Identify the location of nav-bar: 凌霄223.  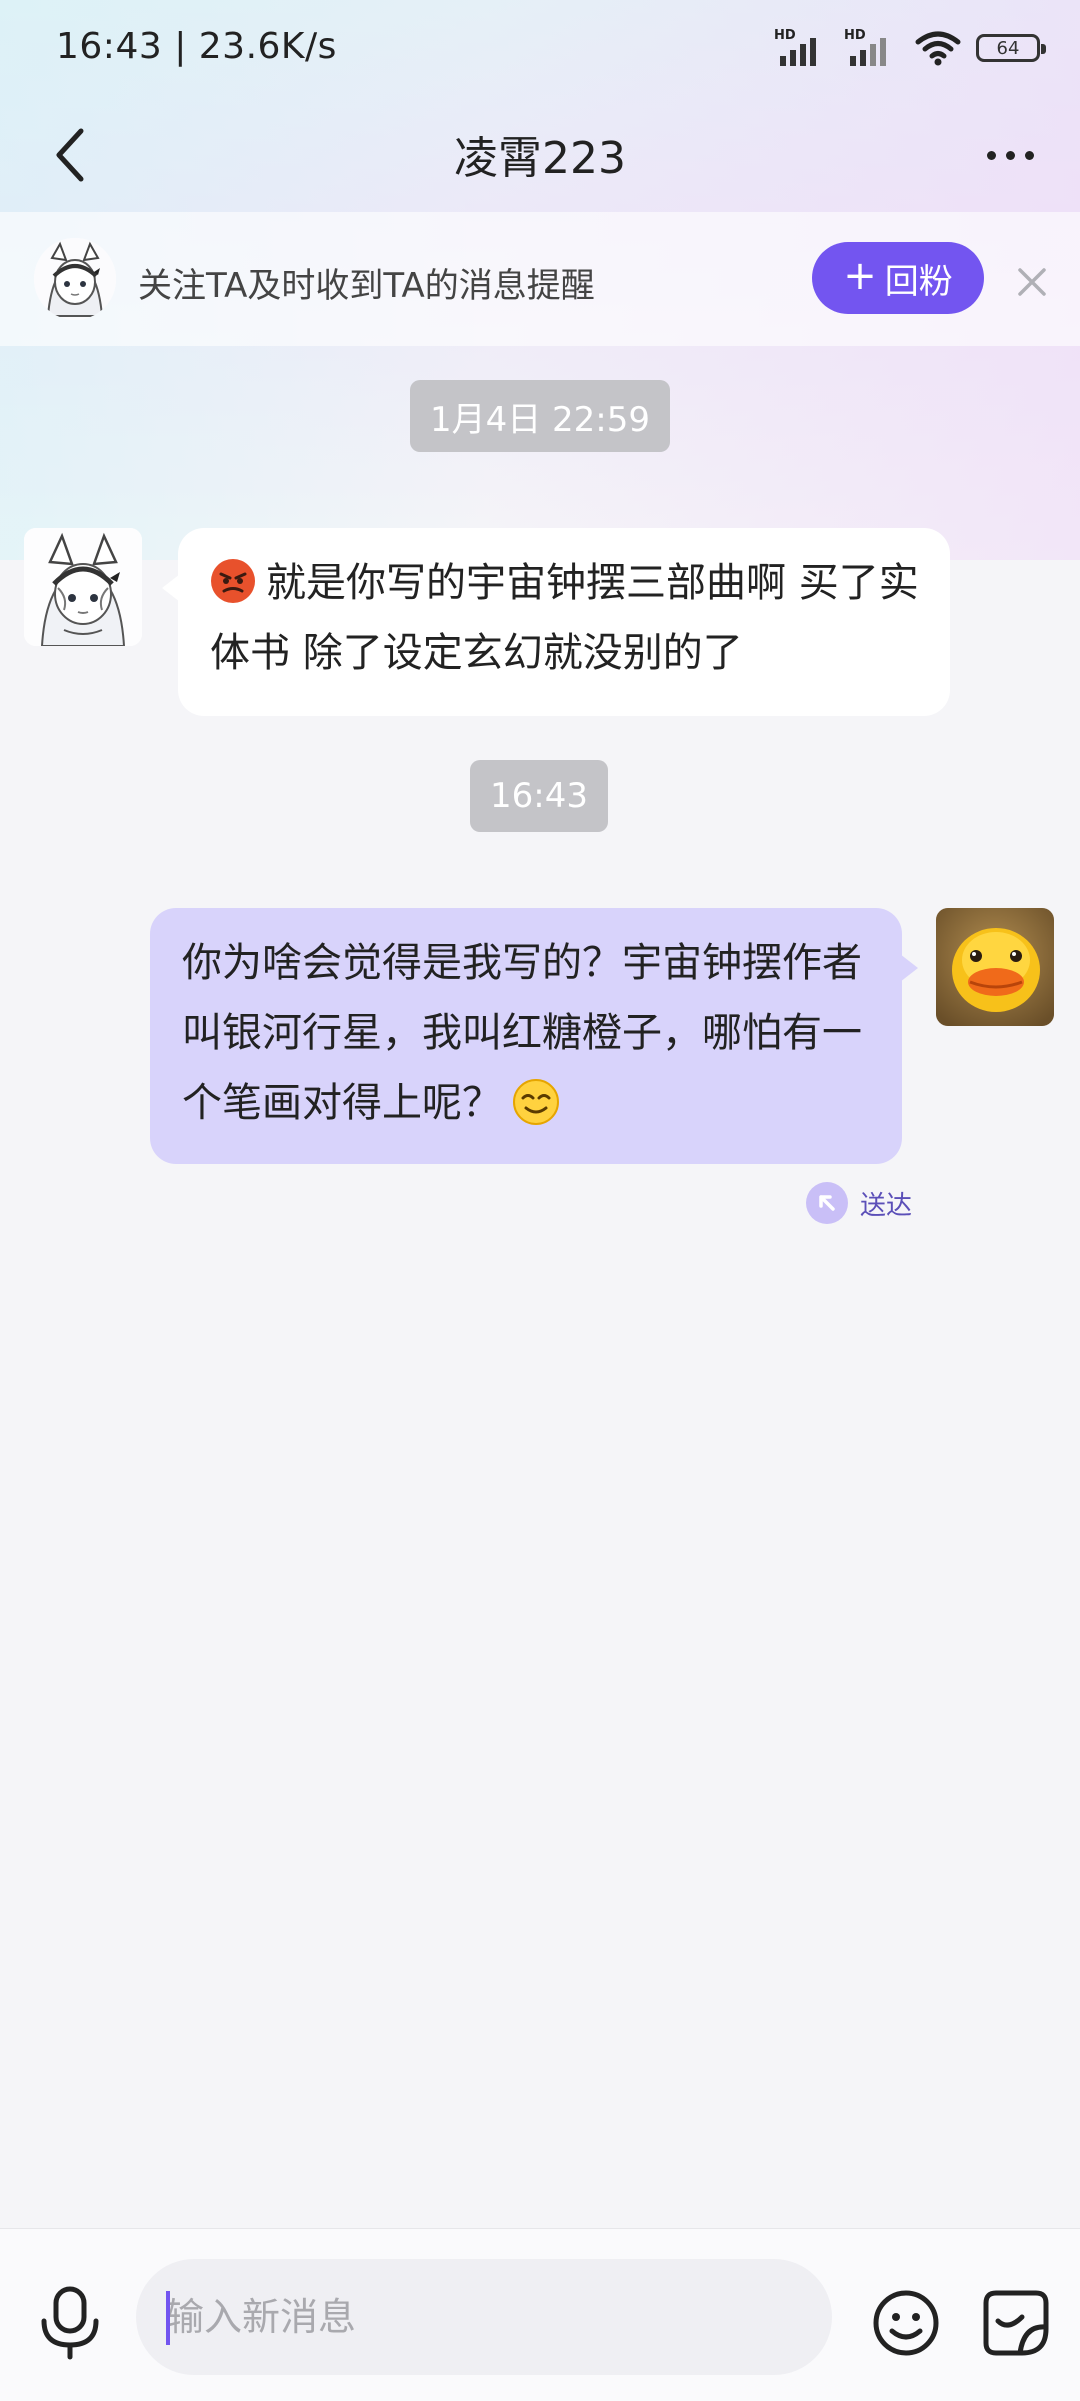
(540, 155).